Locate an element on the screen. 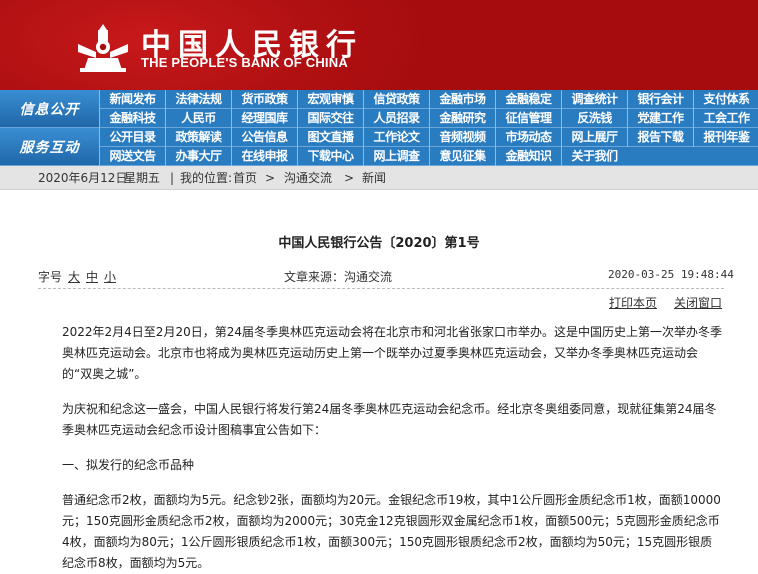 The height and width of the screenshot is (574, 758). nav-item-1-3: 货币政策 is located at coordinates (264, 99).